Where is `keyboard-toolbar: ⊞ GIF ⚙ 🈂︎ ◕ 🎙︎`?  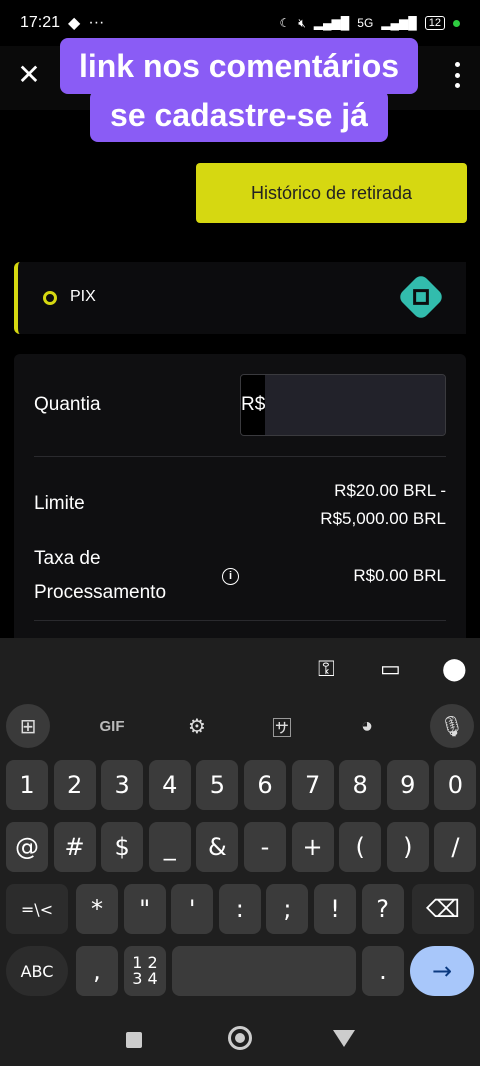 keyboard-toolbar: ⊞ GIF ⚙ 🈂︎ ◕ 🎙︎ is located at coordinates (240, 726).